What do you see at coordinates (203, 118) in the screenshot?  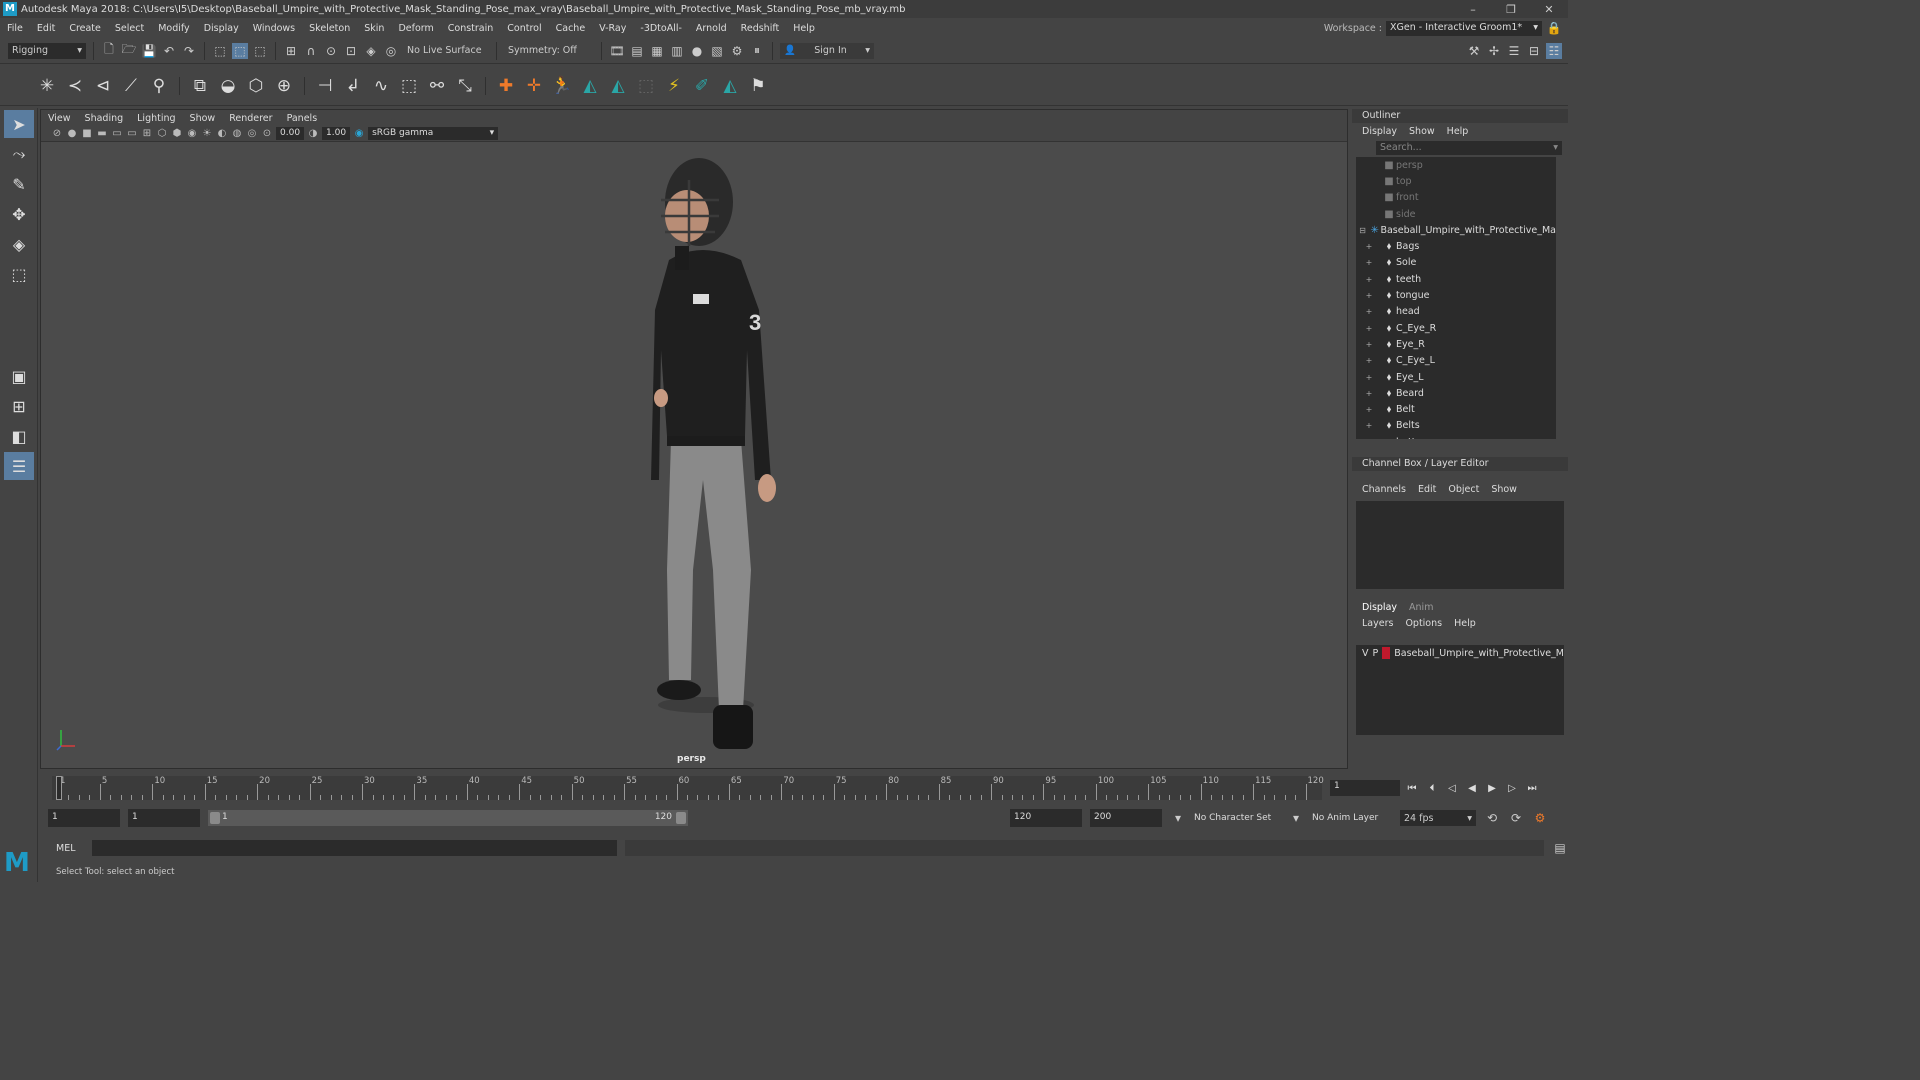 I see `viewport-menu-show: Show` at bounding box center [203, 118].